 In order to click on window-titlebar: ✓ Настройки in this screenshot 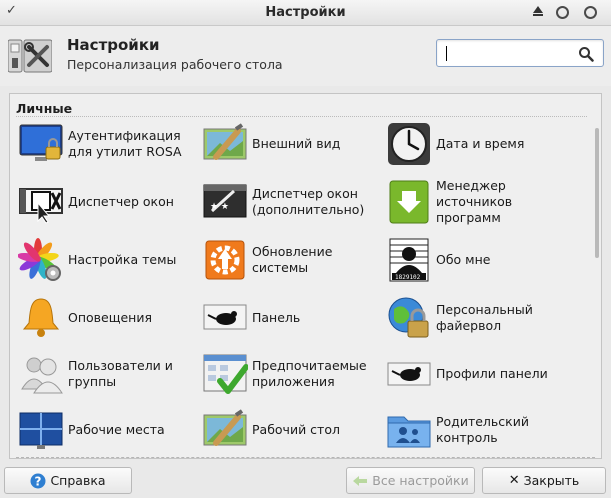, I will do `click(305, 13)`.